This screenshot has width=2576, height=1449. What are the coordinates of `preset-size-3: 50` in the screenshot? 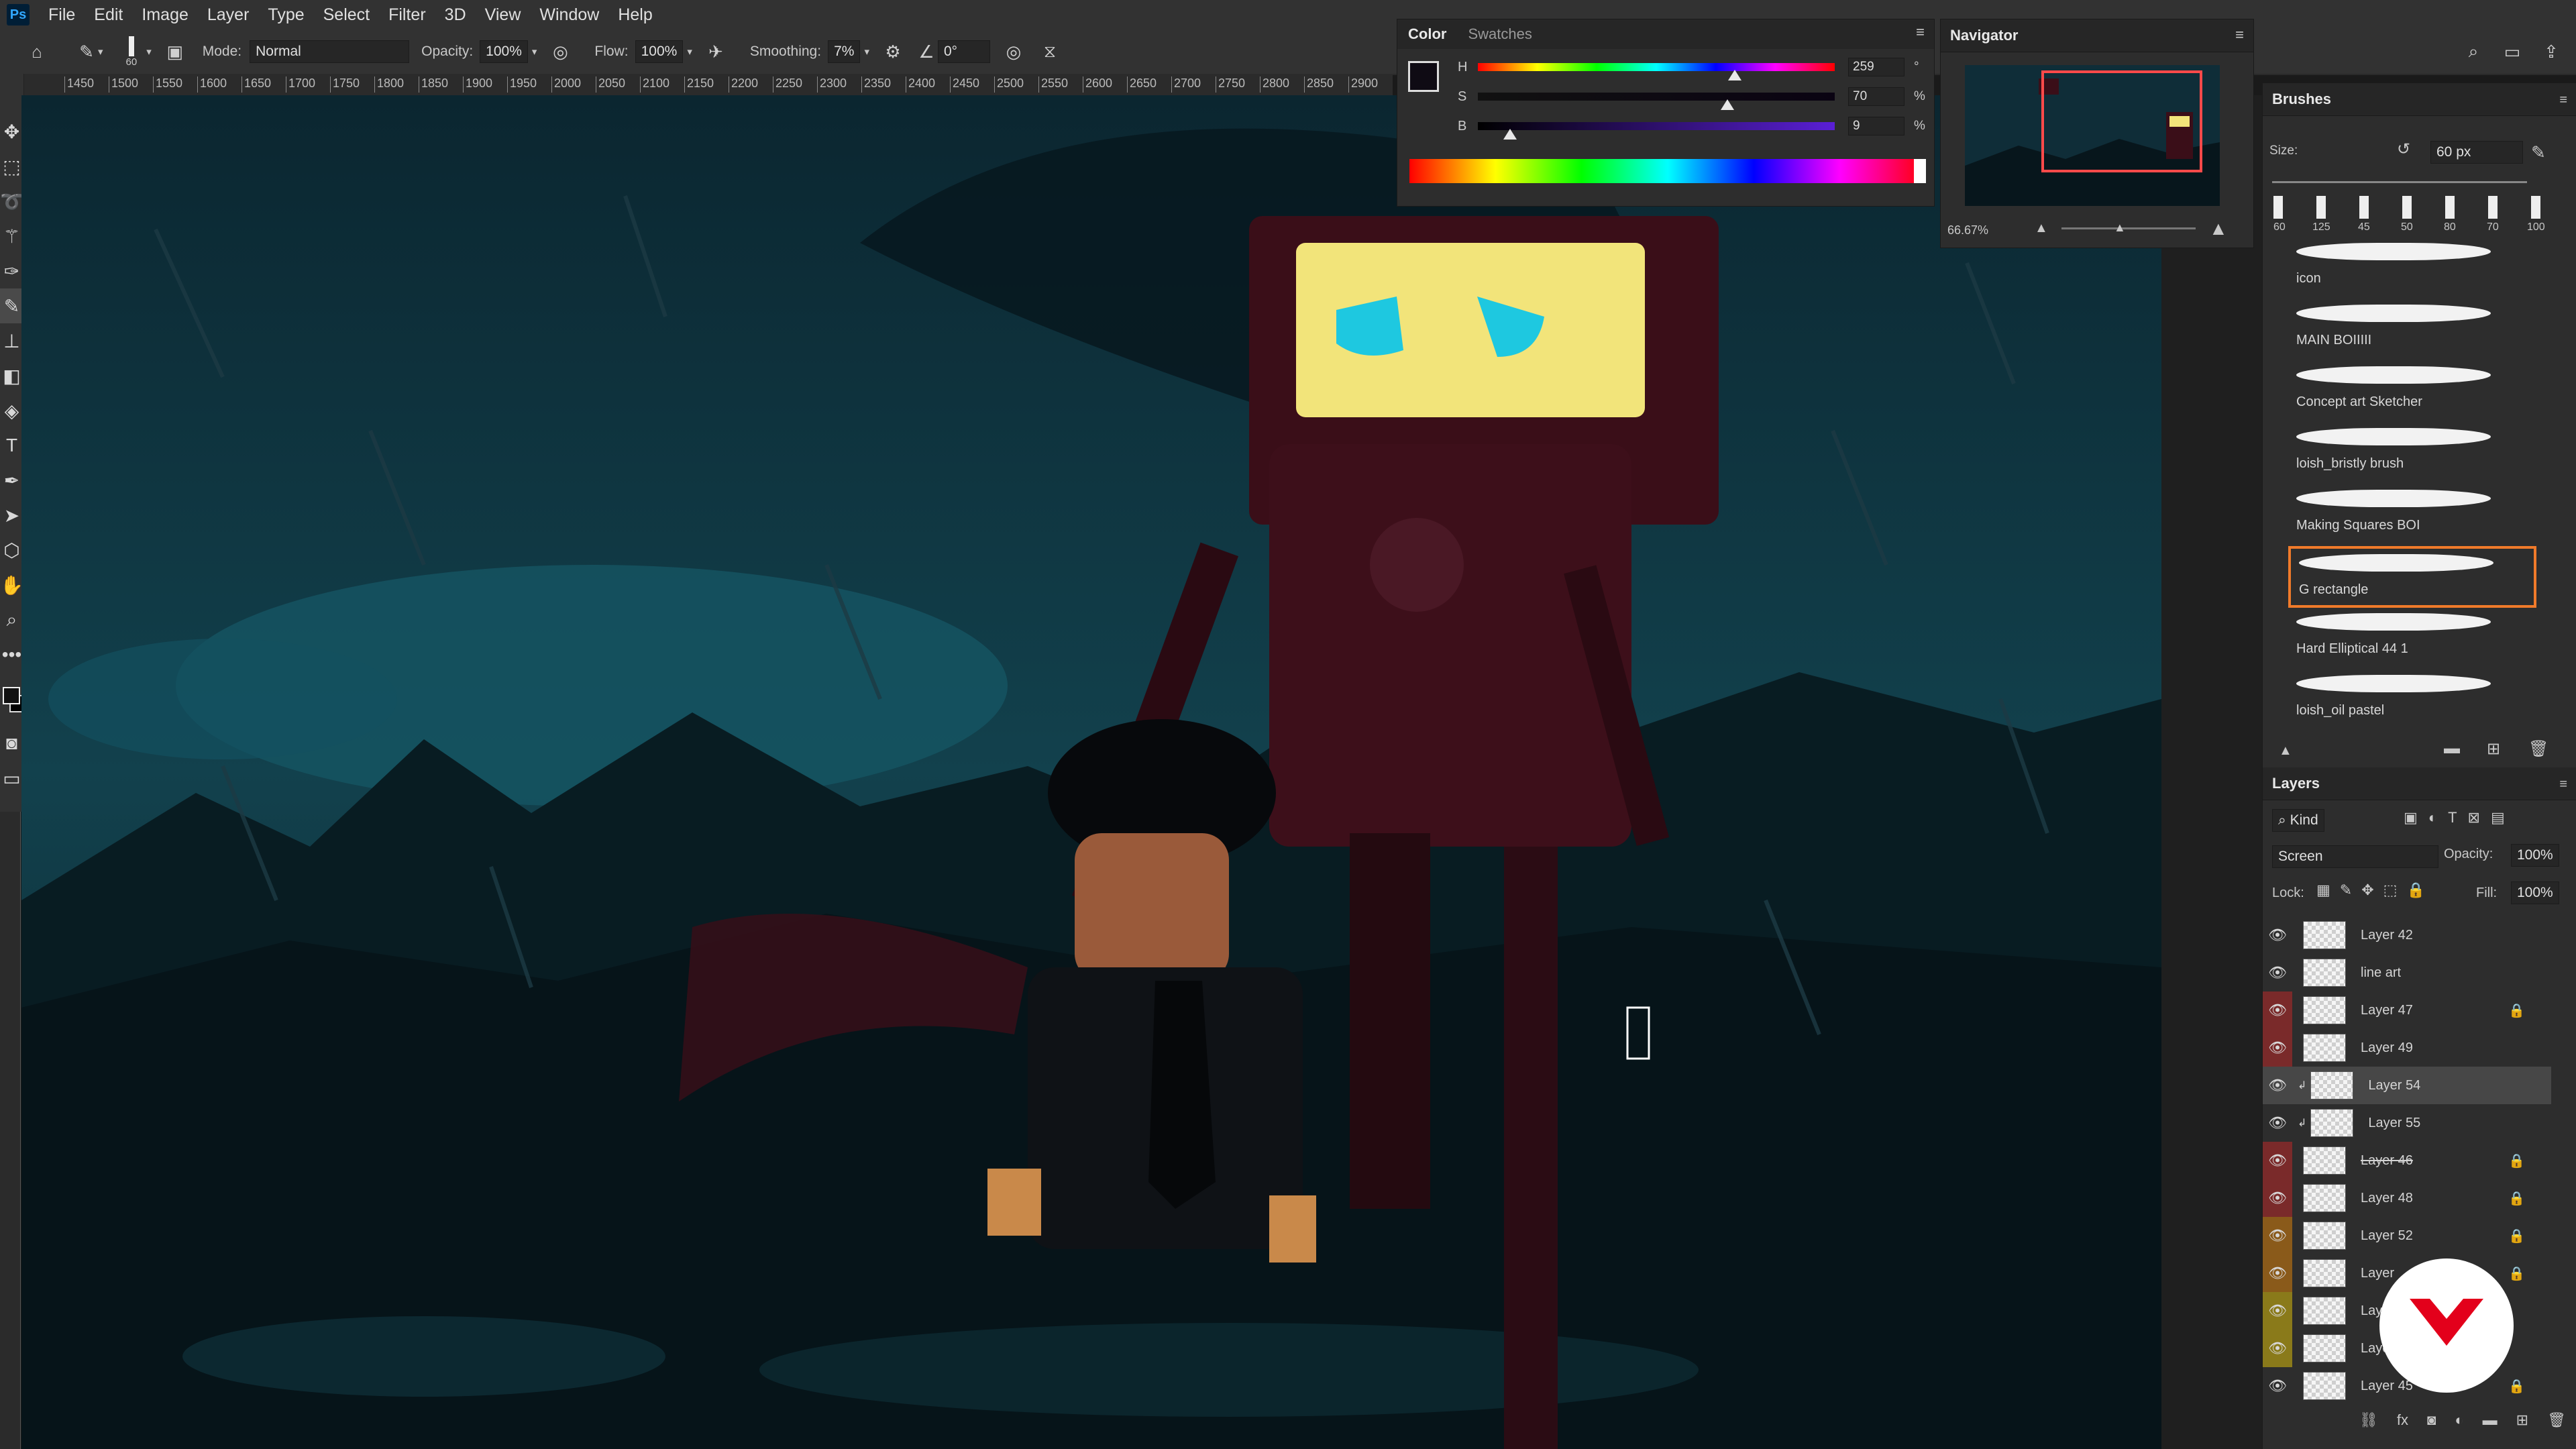 It's located at (2407, 227).